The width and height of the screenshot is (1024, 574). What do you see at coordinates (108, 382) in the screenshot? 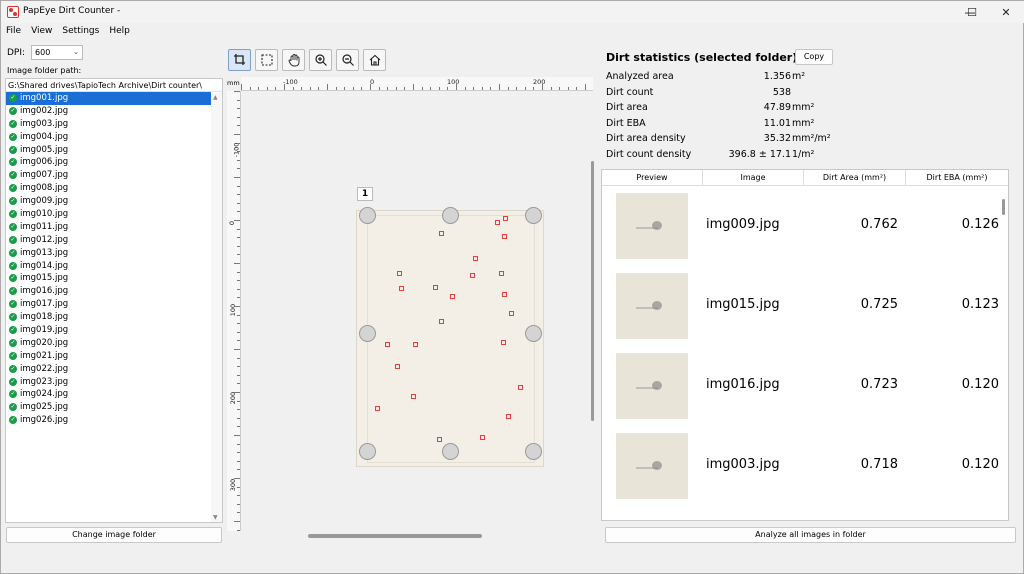
I see `file-list-item: ✓ img023.jpg` at bounding box center [108, 382].